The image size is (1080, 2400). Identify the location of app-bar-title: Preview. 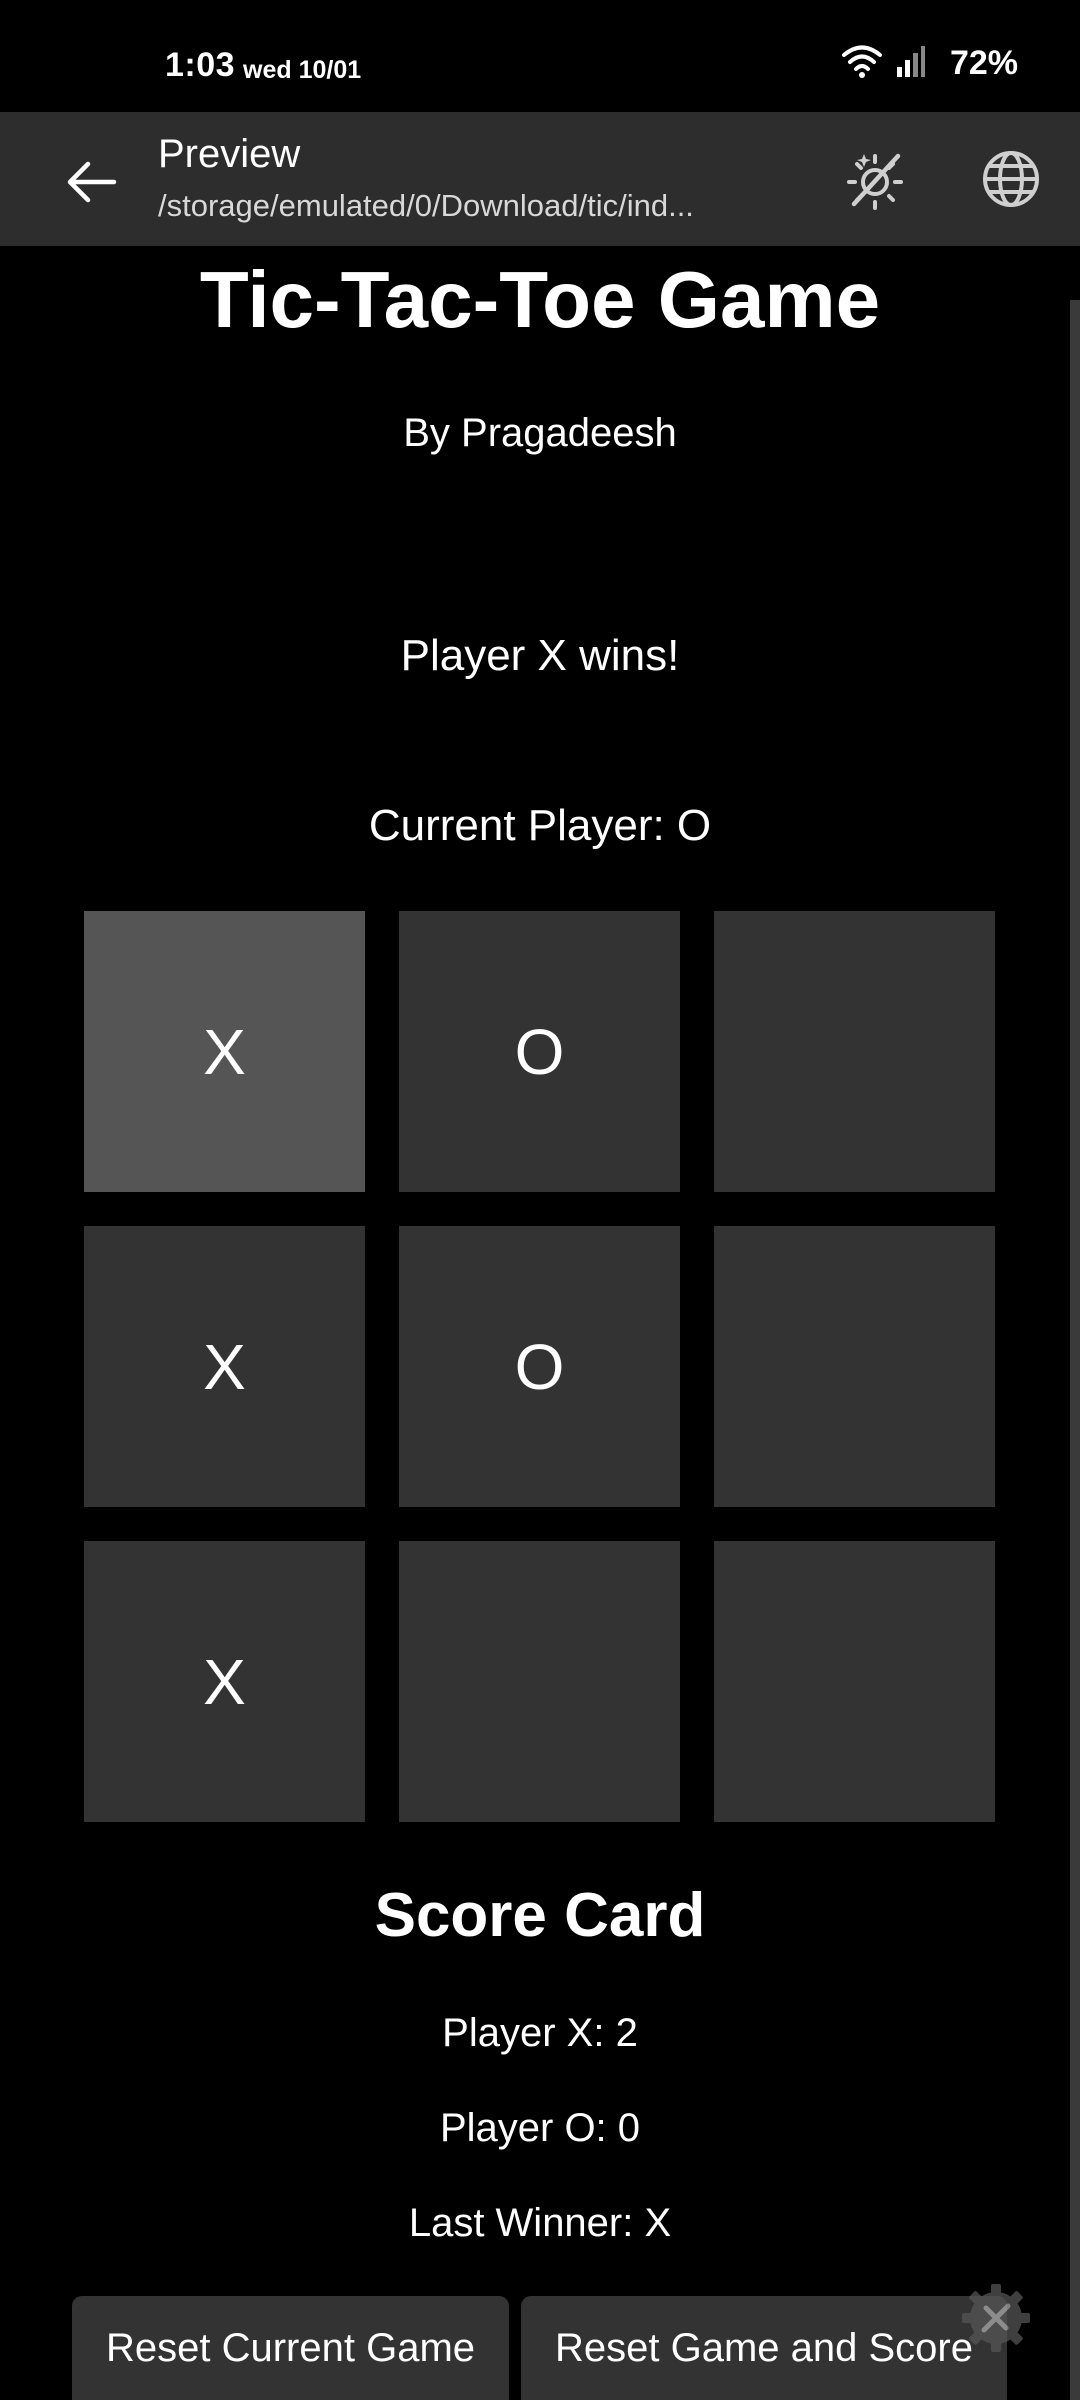
(229, 154).